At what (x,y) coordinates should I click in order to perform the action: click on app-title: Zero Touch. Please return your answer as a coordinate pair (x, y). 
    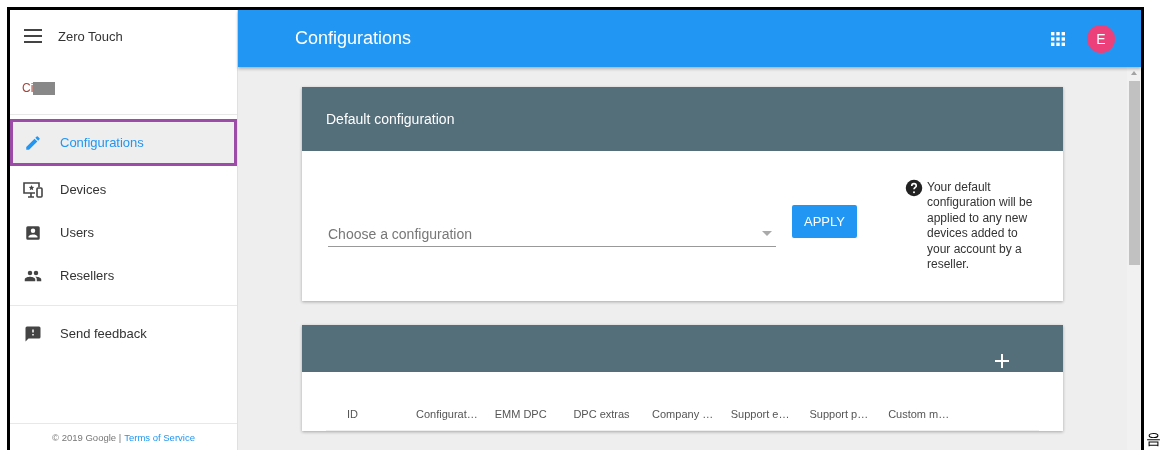
    Looking at the image, I should click on (90, 36).